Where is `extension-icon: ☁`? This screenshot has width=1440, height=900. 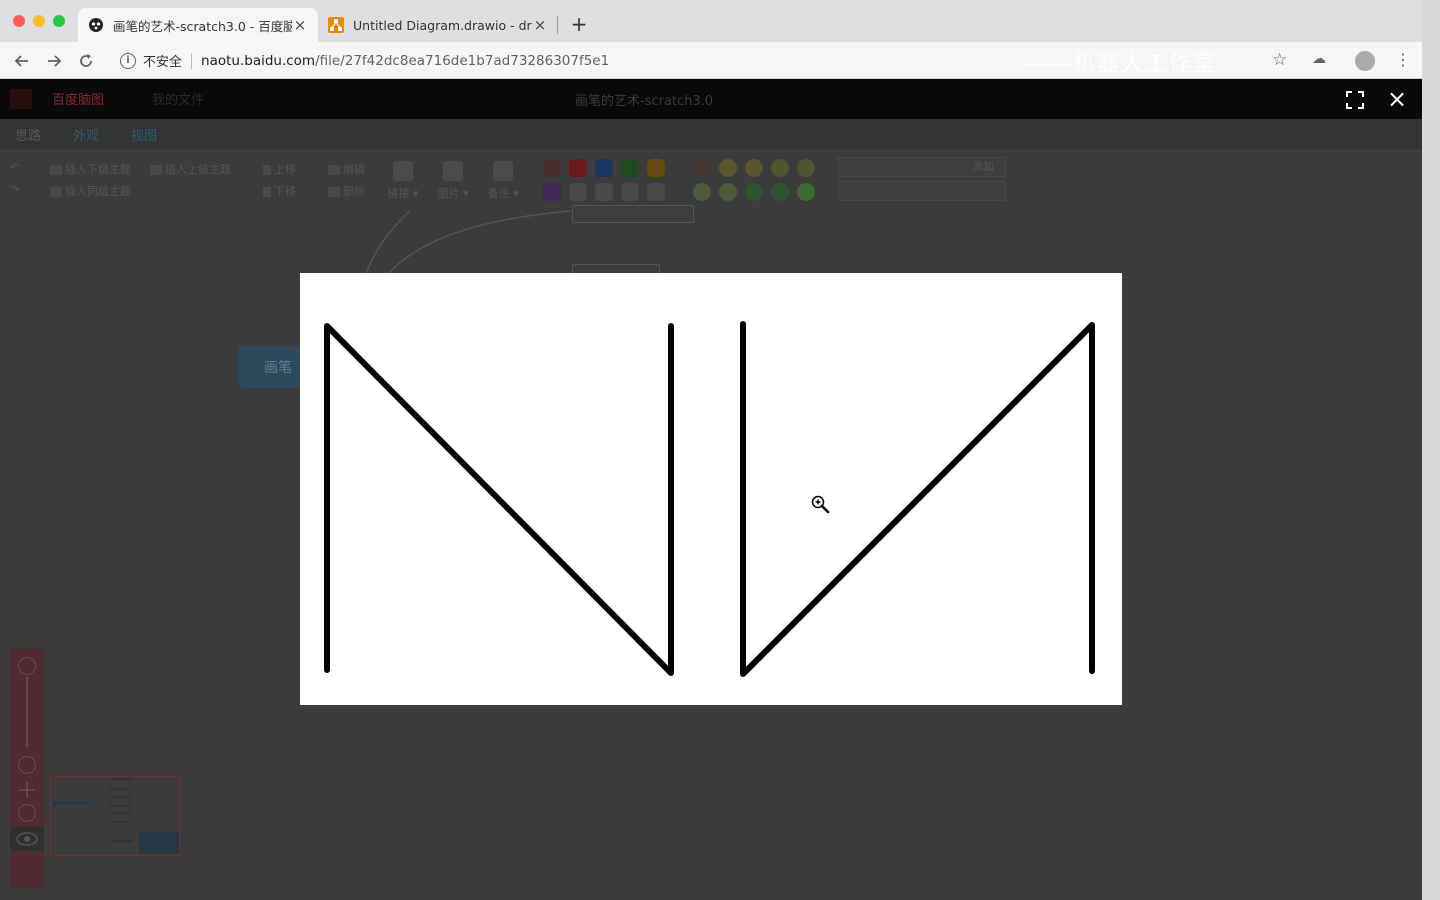
extension-icon: ☁ is located at coordinates (1321, 60).